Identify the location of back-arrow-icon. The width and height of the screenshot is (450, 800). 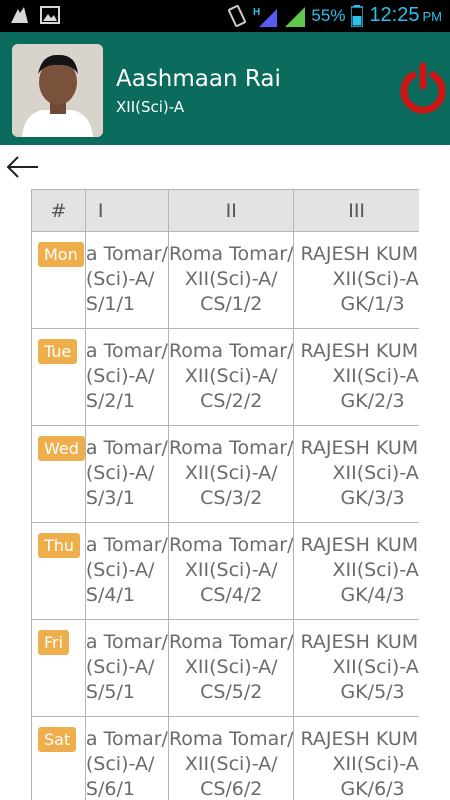
(23, 167).